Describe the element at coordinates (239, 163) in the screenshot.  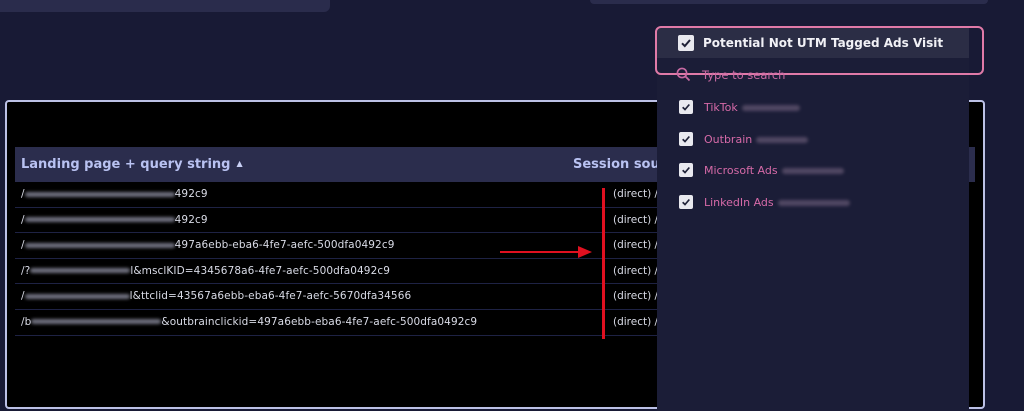
I see `sort-asc-icon: ▲` at that location.